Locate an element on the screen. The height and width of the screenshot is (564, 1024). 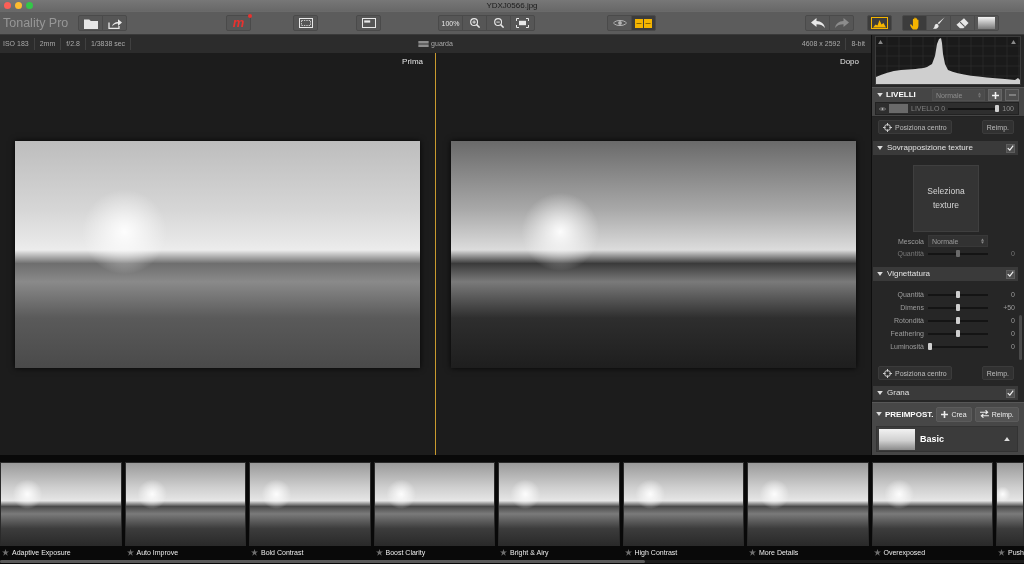
export-button is located at coordinates (114, 23).